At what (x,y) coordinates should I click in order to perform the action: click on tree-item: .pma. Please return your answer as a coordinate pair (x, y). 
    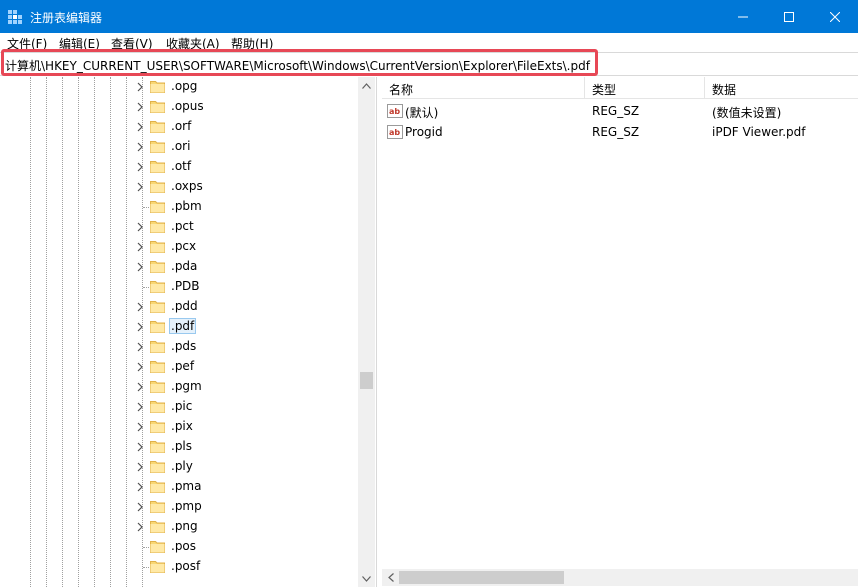
    Looking at the image, I should click on (179, 487).